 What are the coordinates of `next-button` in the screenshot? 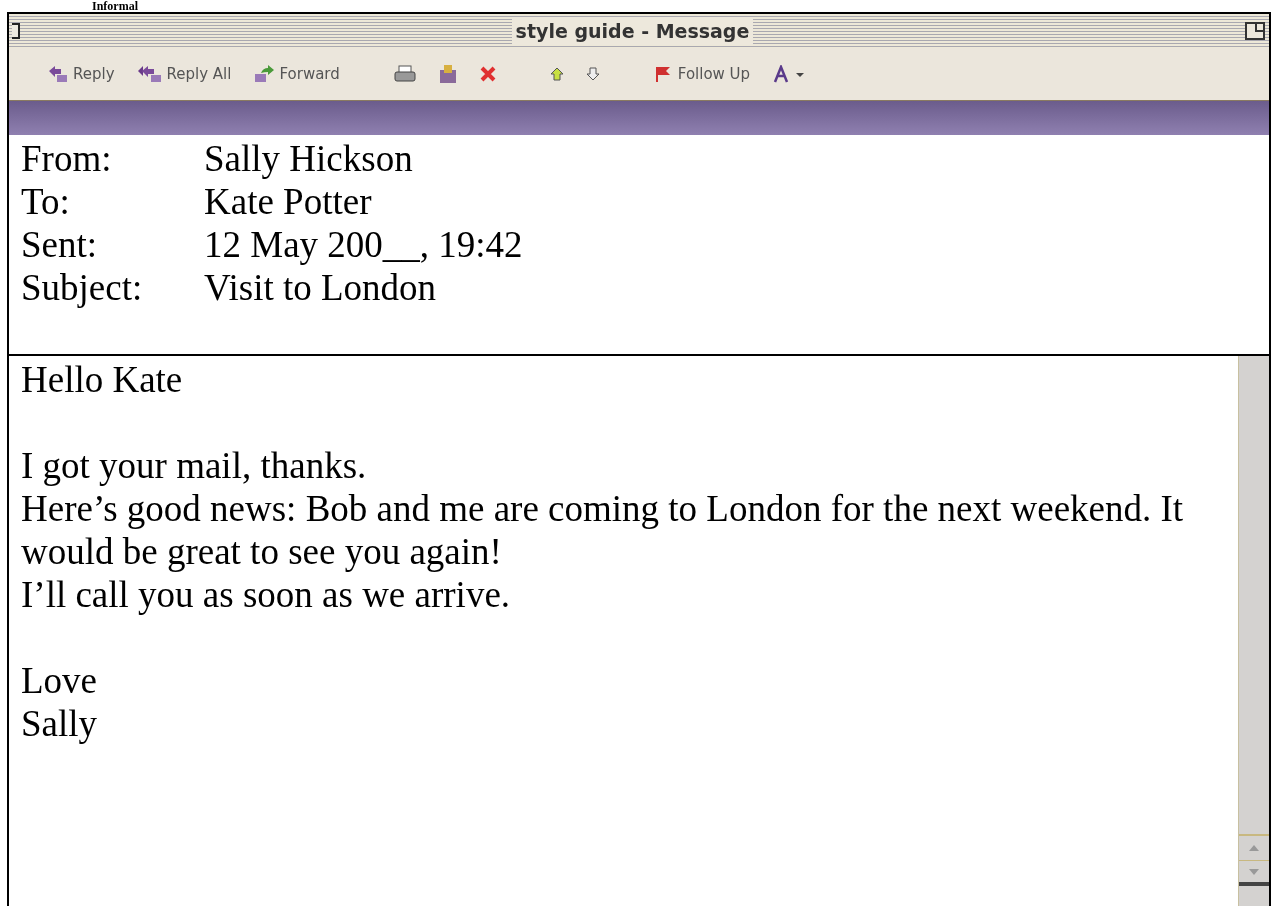 It's located at (592, 74).